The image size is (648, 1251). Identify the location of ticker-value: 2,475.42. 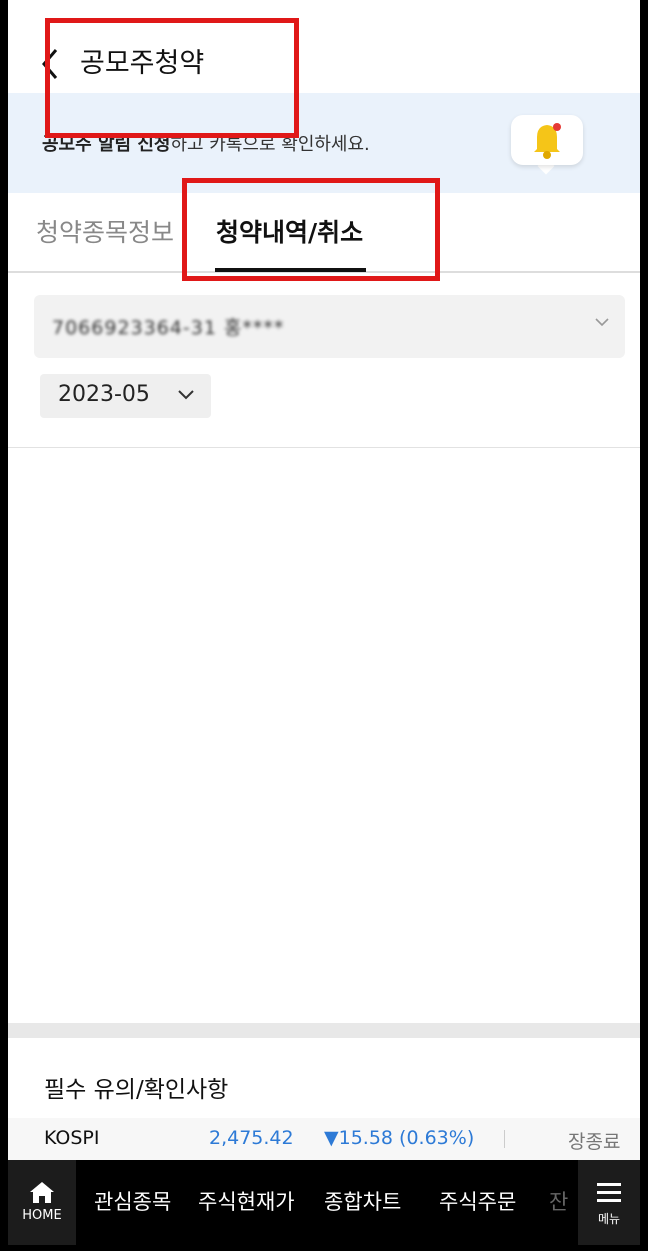
(251, 1138).